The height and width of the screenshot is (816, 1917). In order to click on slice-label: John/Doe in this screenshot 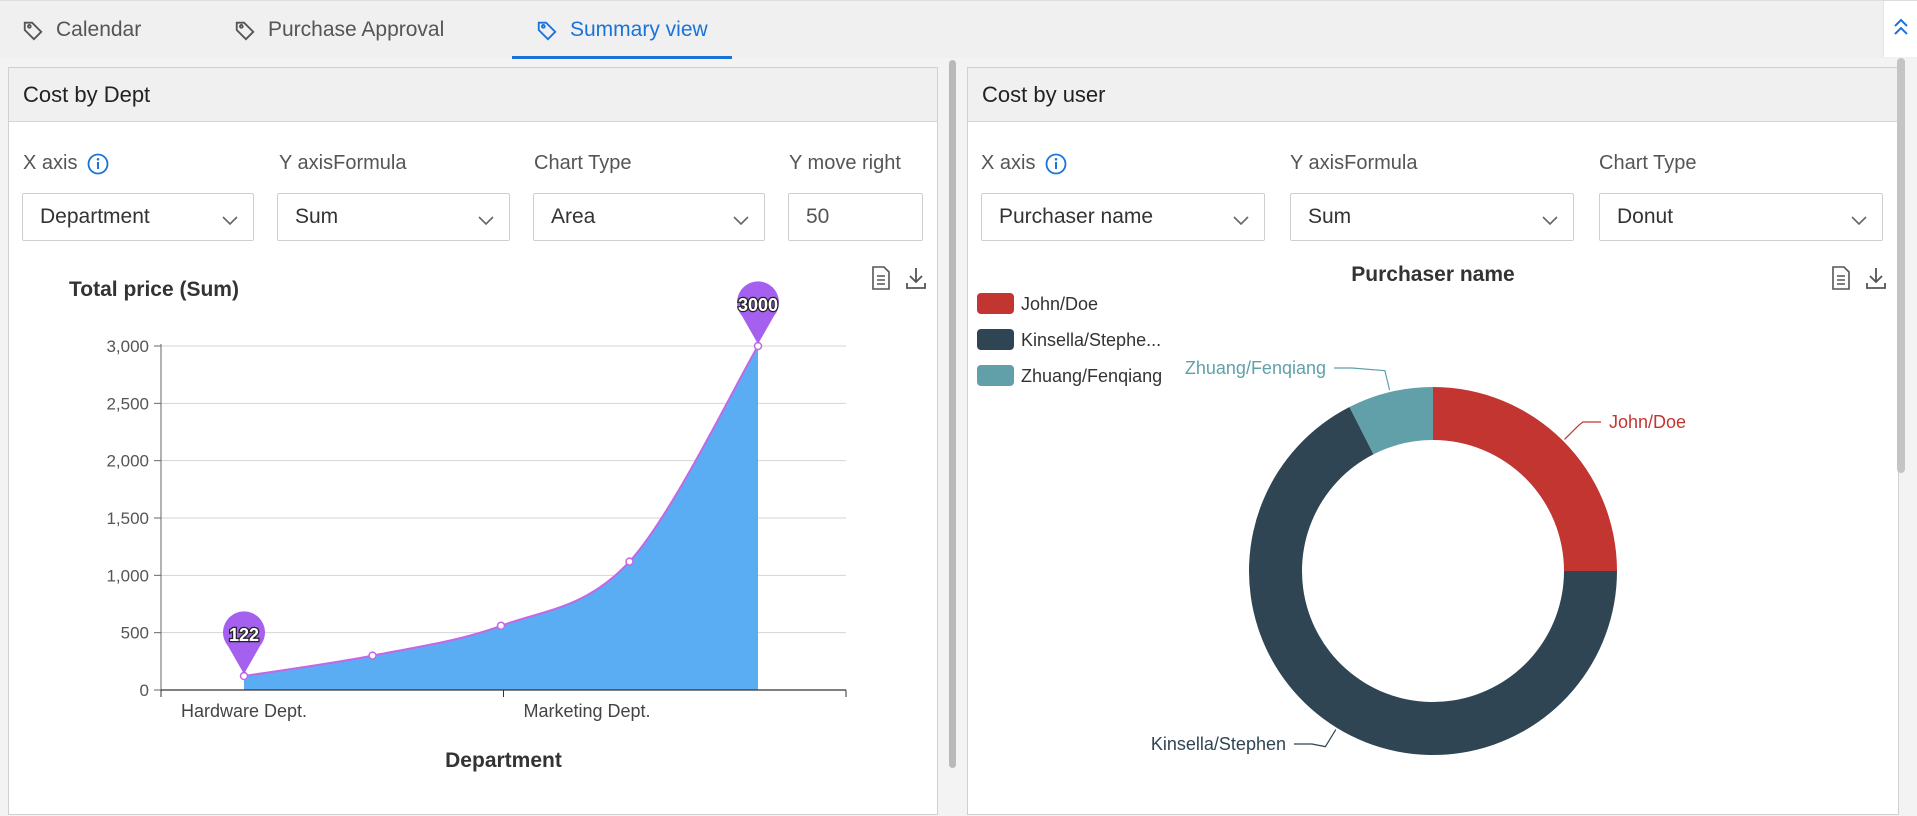, I will do `click(1647, 422)`.